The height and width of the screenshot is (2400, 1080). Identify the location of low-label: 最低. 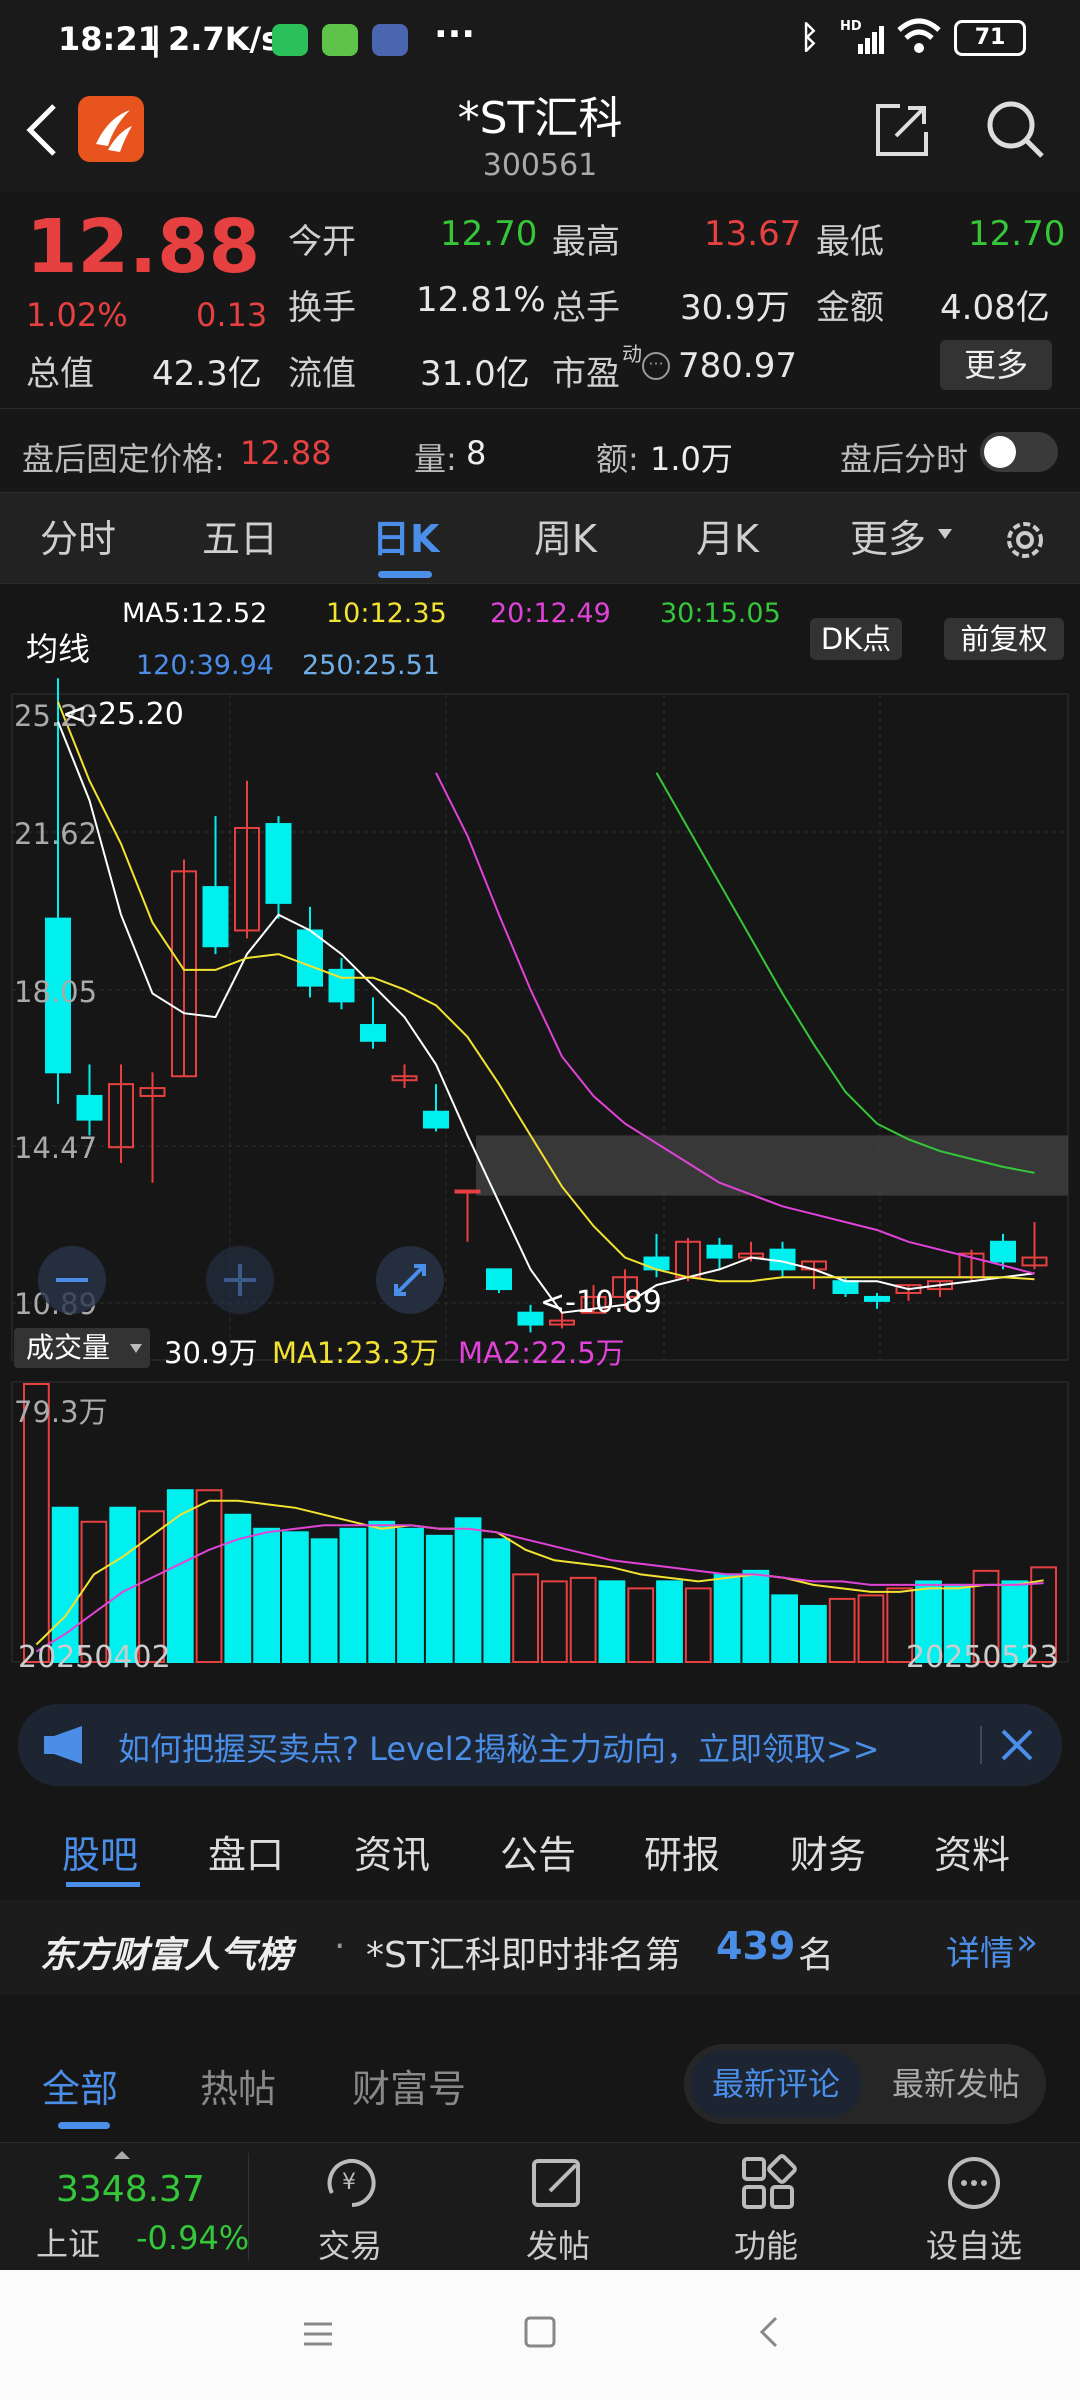
(850, 242).